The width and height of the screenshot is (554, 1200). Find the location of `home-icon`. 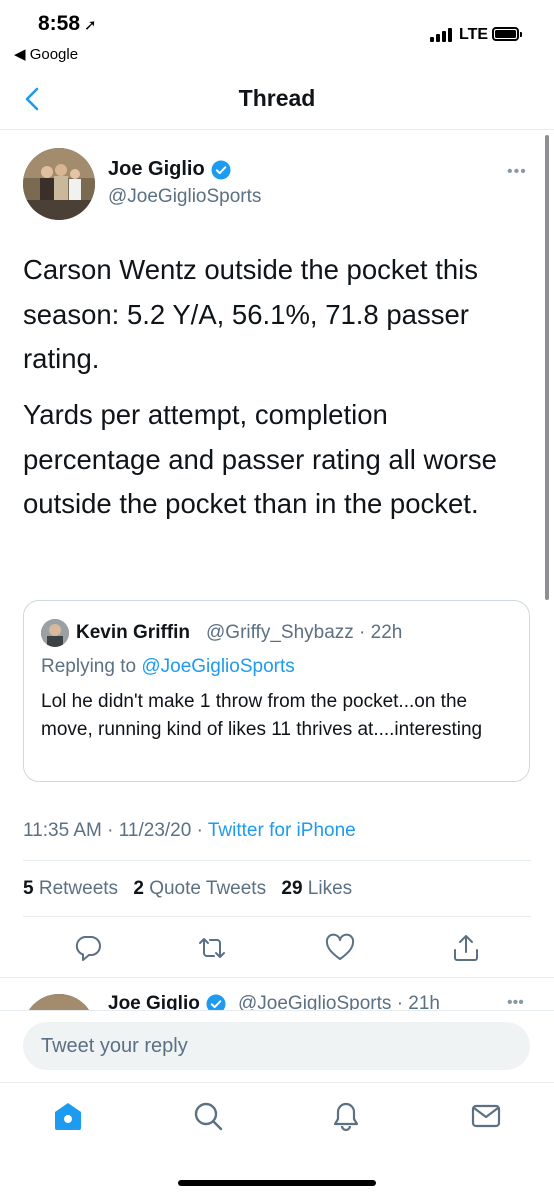

home-icon is located at coordinates (68, 1116).